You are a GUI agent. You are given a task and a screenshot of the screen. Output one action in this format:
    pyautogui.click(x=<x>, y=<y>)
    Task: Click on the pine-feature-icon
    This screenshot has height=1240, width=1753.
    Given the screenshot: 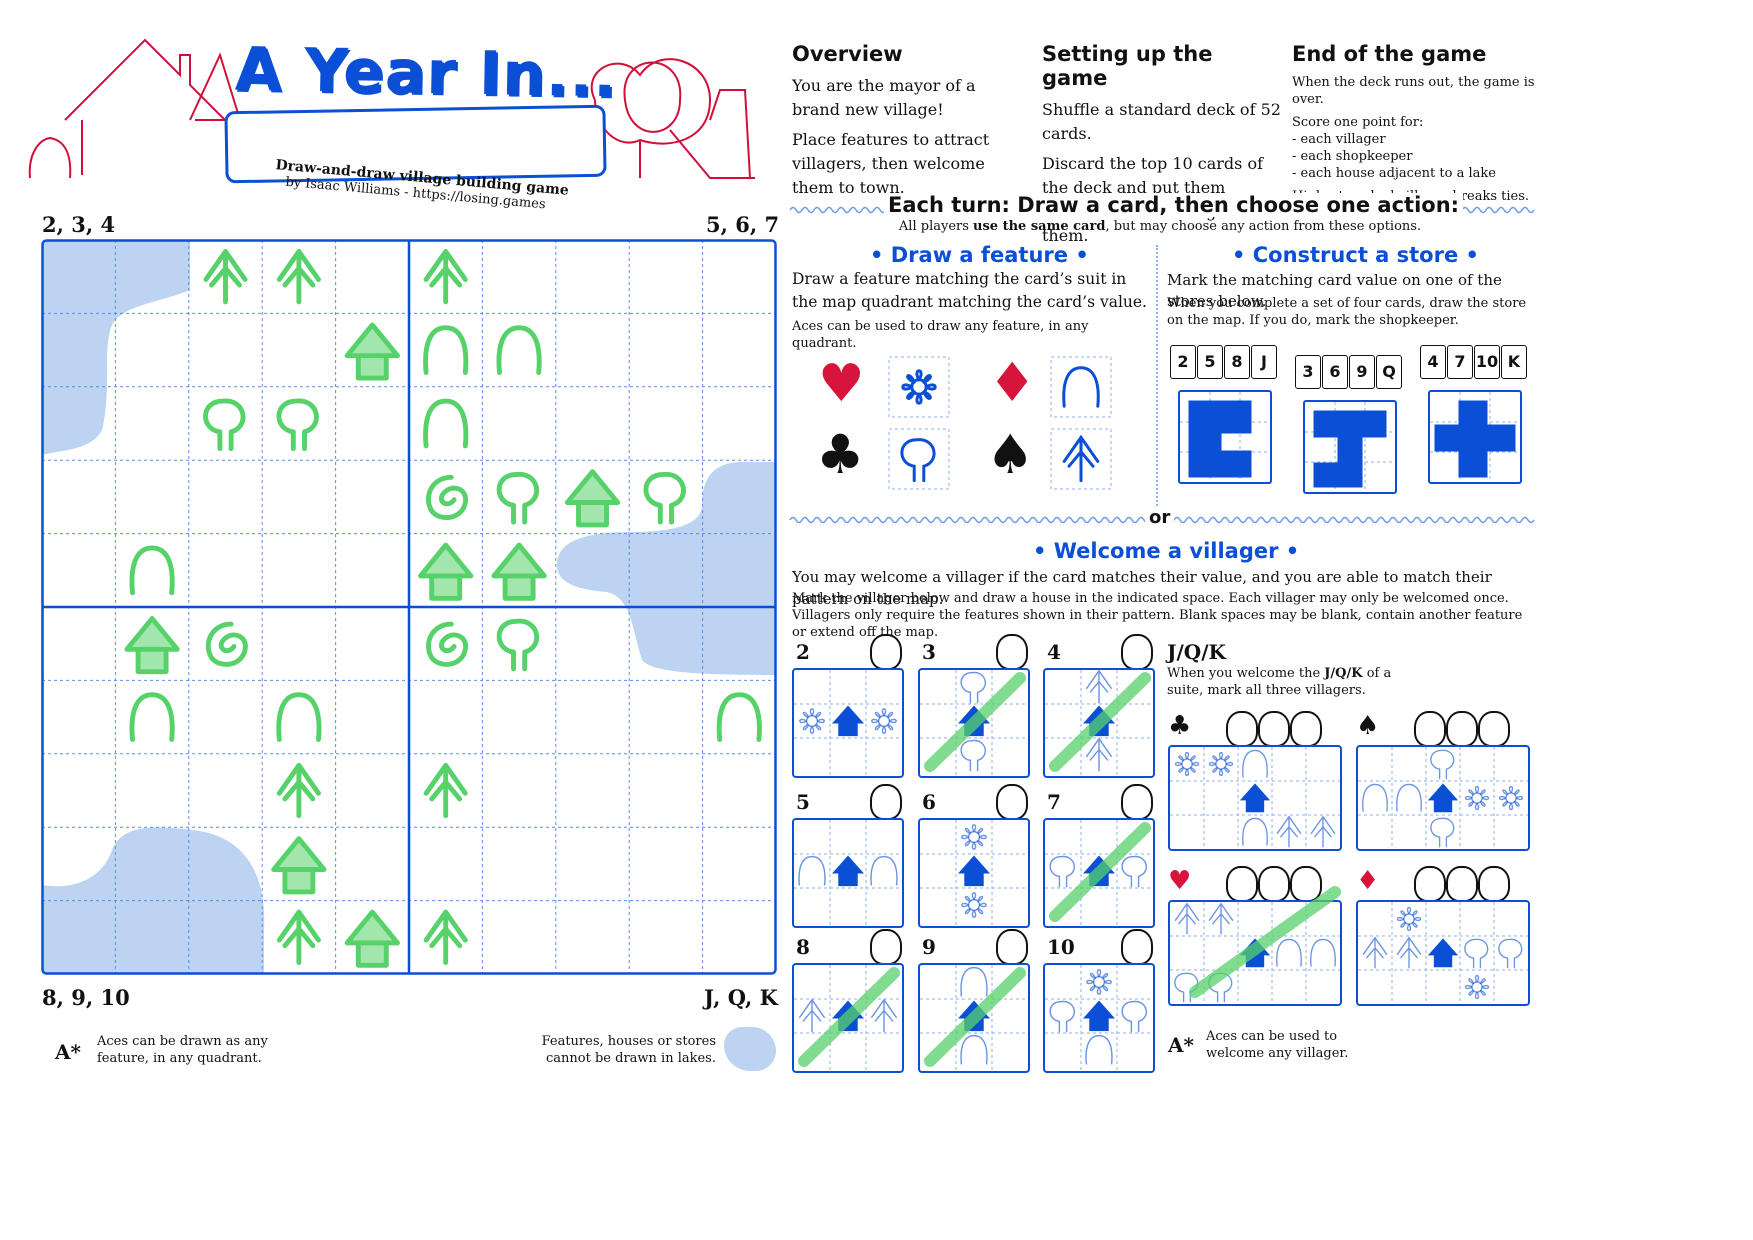 What is the action you would take?
    pyautogui.click(x=1081, y=459)
    